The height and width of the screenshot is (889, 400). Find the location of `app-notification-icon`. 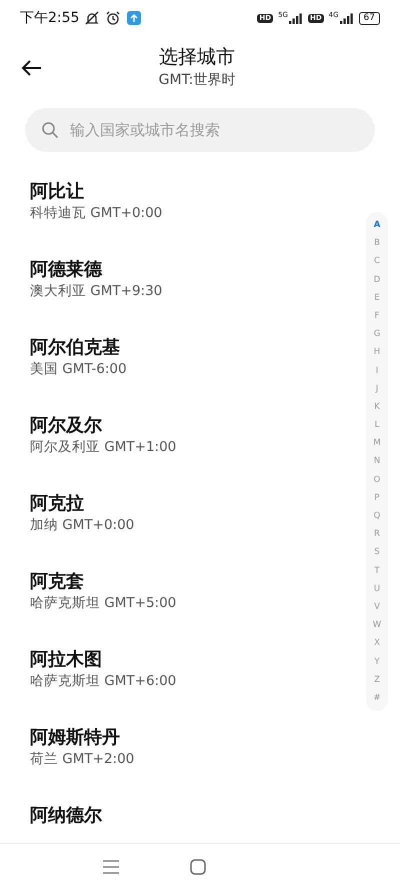

app-notification-icon is located at coordinates (134, 18).